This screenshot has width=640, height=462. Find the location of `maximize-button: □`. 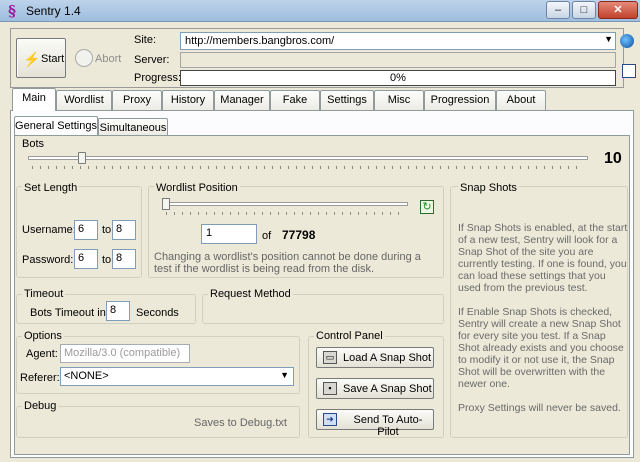

maximize-button: □ is located at coordinates (584, 10).